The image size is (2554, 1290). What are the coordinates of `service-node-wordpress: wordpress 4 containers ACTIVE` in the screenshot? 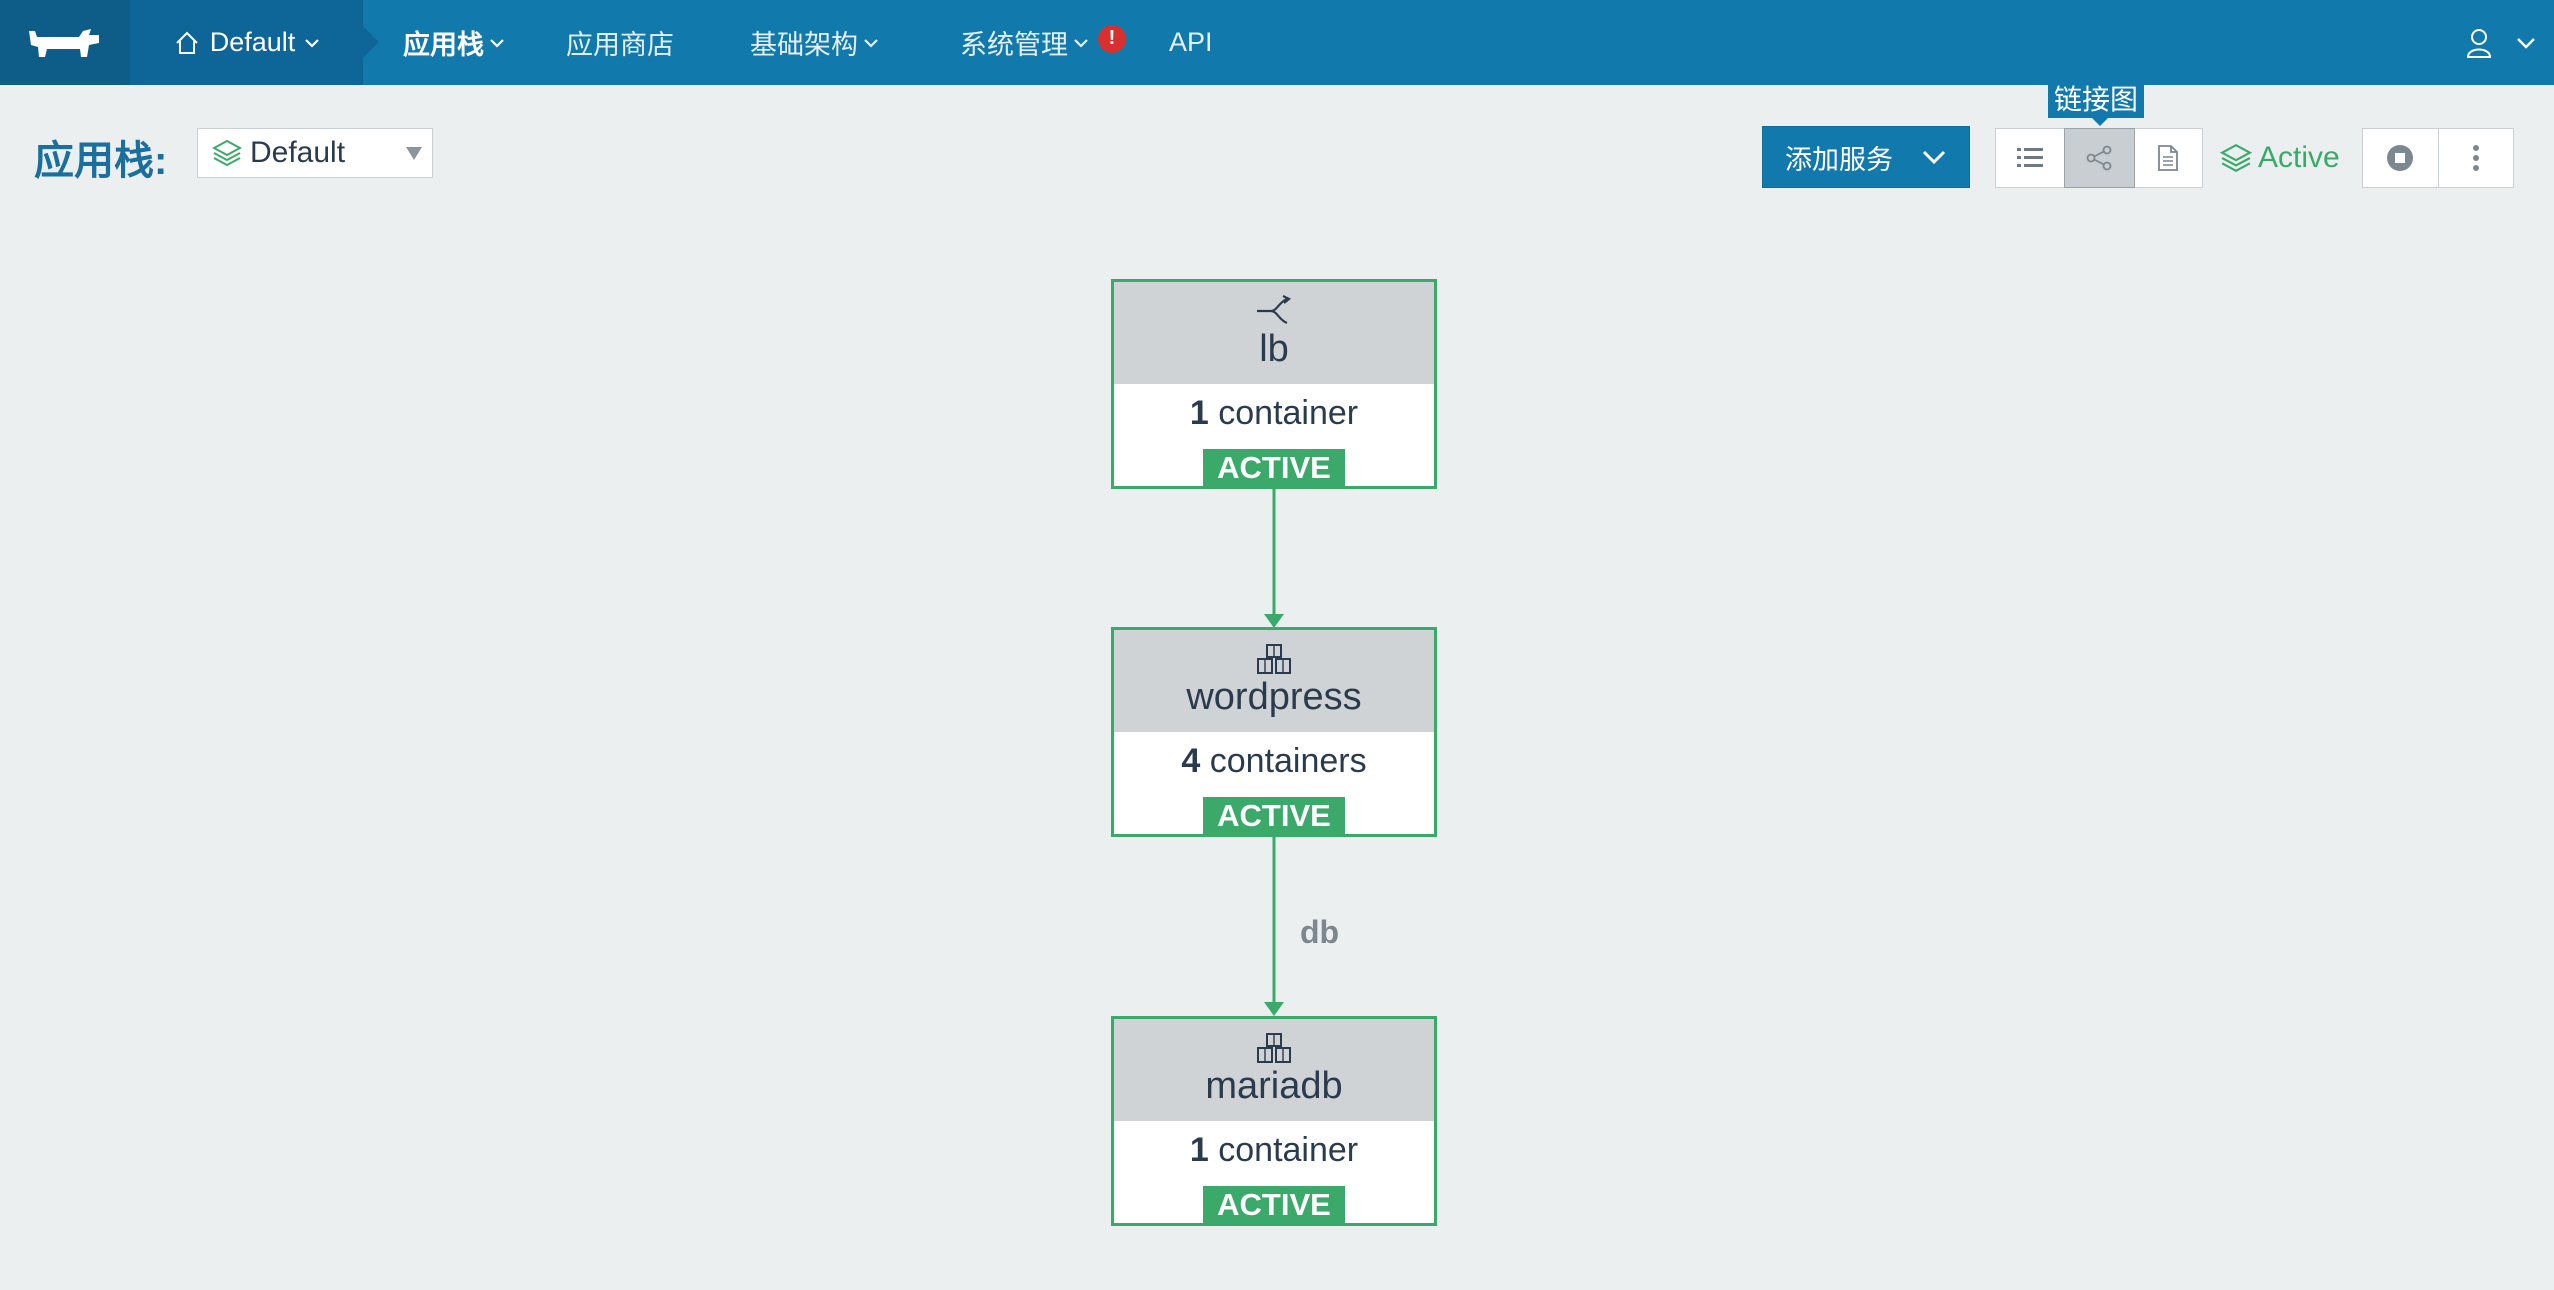 It's located at (1274, 732).